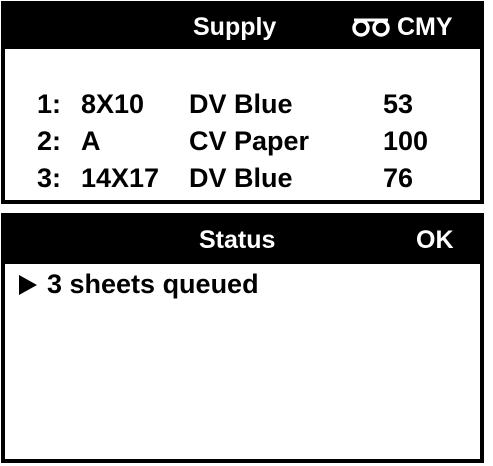 This screenshot has height=466, width=493. Describe the element at coordinates (120, 178) in the screenshot. I see `supply-size: 14X17` at that location.